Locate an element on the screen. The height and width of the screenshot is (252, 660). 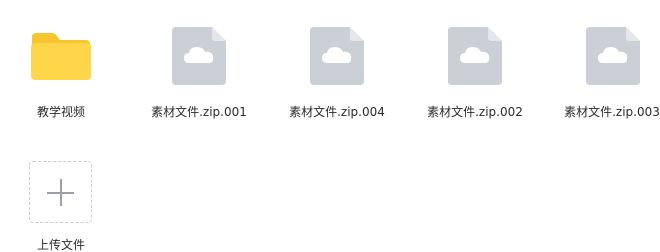
upload-button is located at coordinates (60, 192).